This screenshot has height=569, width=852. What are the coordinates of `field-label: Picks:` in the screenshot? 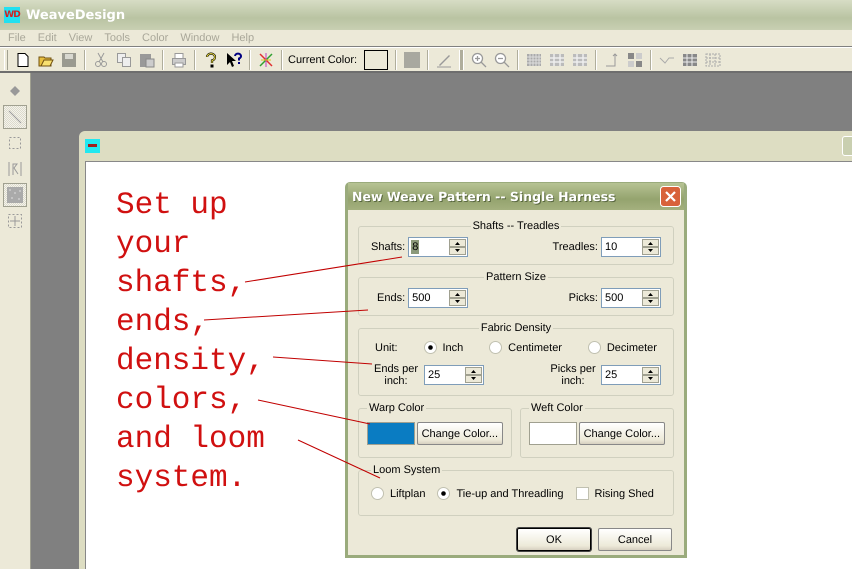 It's located at (583, 298).